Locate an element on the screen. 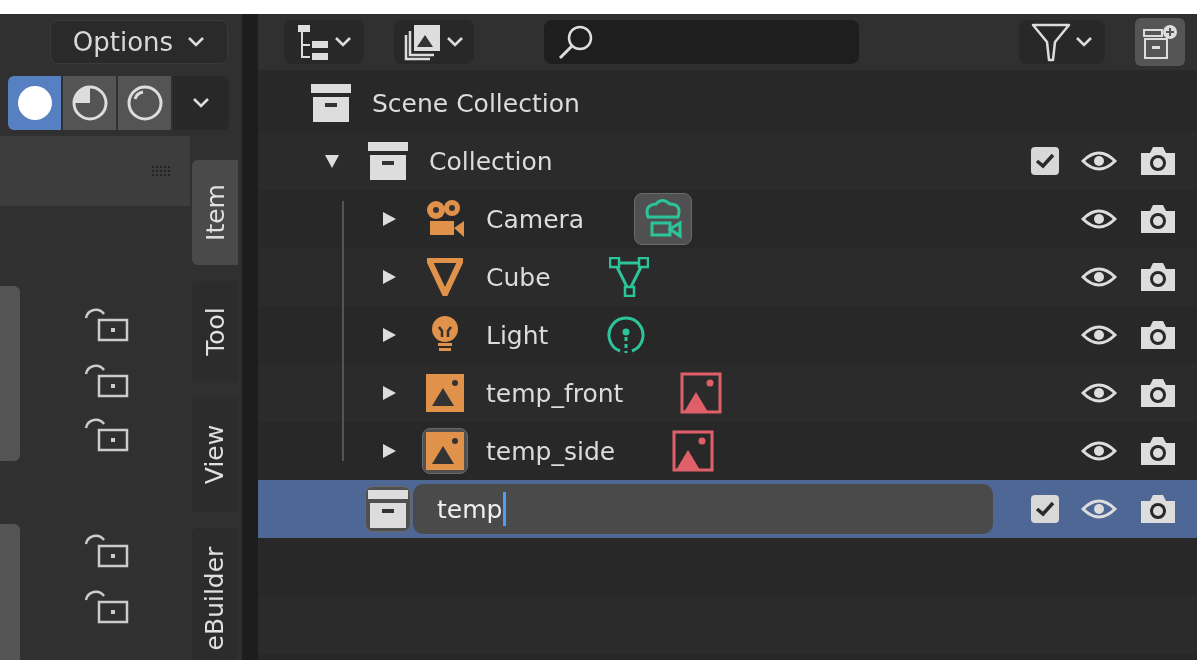  options-dropdown: Options is located at coordinates (139, 42).